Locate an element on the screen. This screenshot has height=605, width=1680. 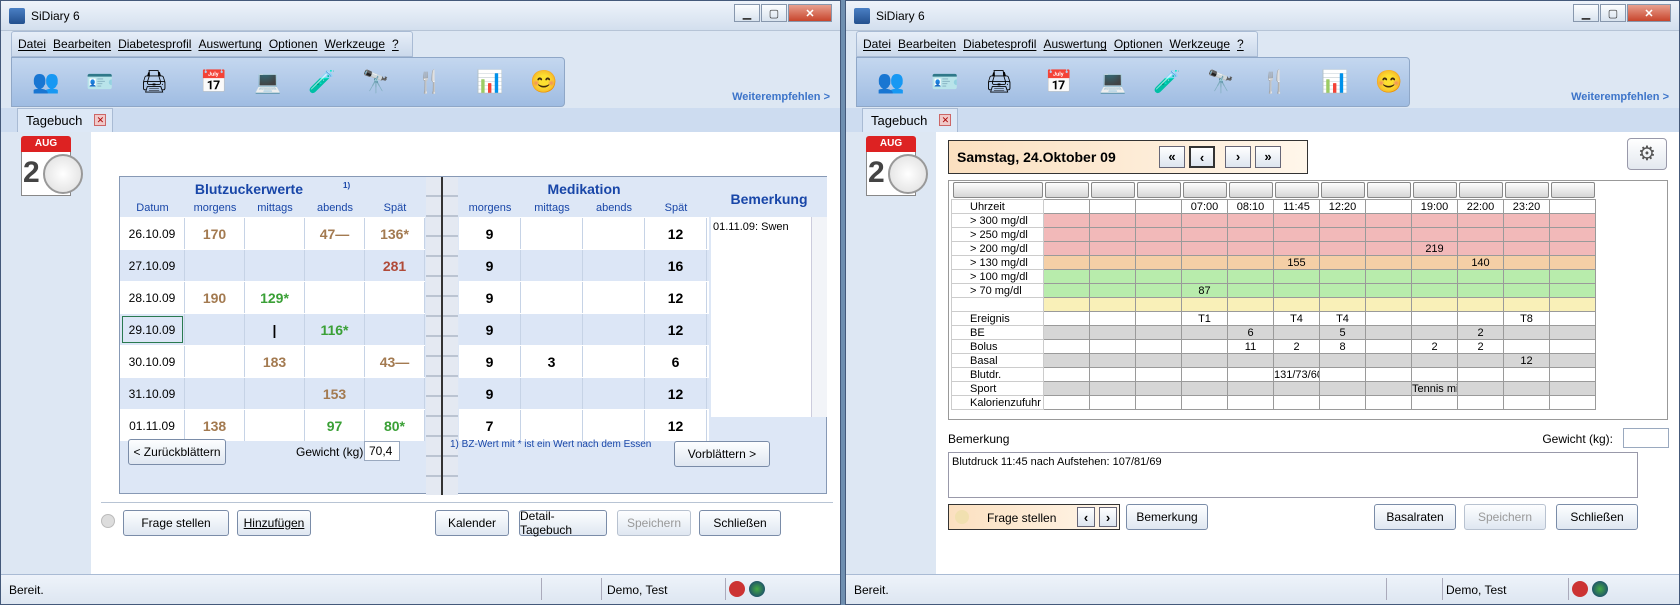
date-cell: 30.10.09 is located at coordinates (152, 361).